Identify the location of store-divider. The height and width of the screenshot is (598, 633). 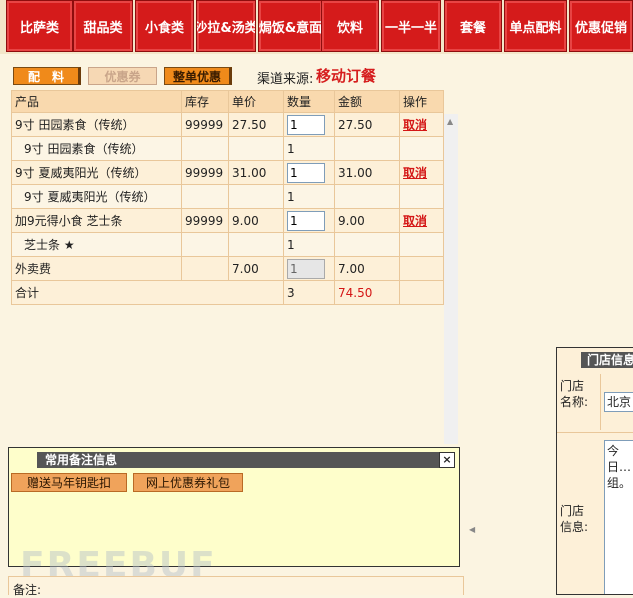
(595, 432).